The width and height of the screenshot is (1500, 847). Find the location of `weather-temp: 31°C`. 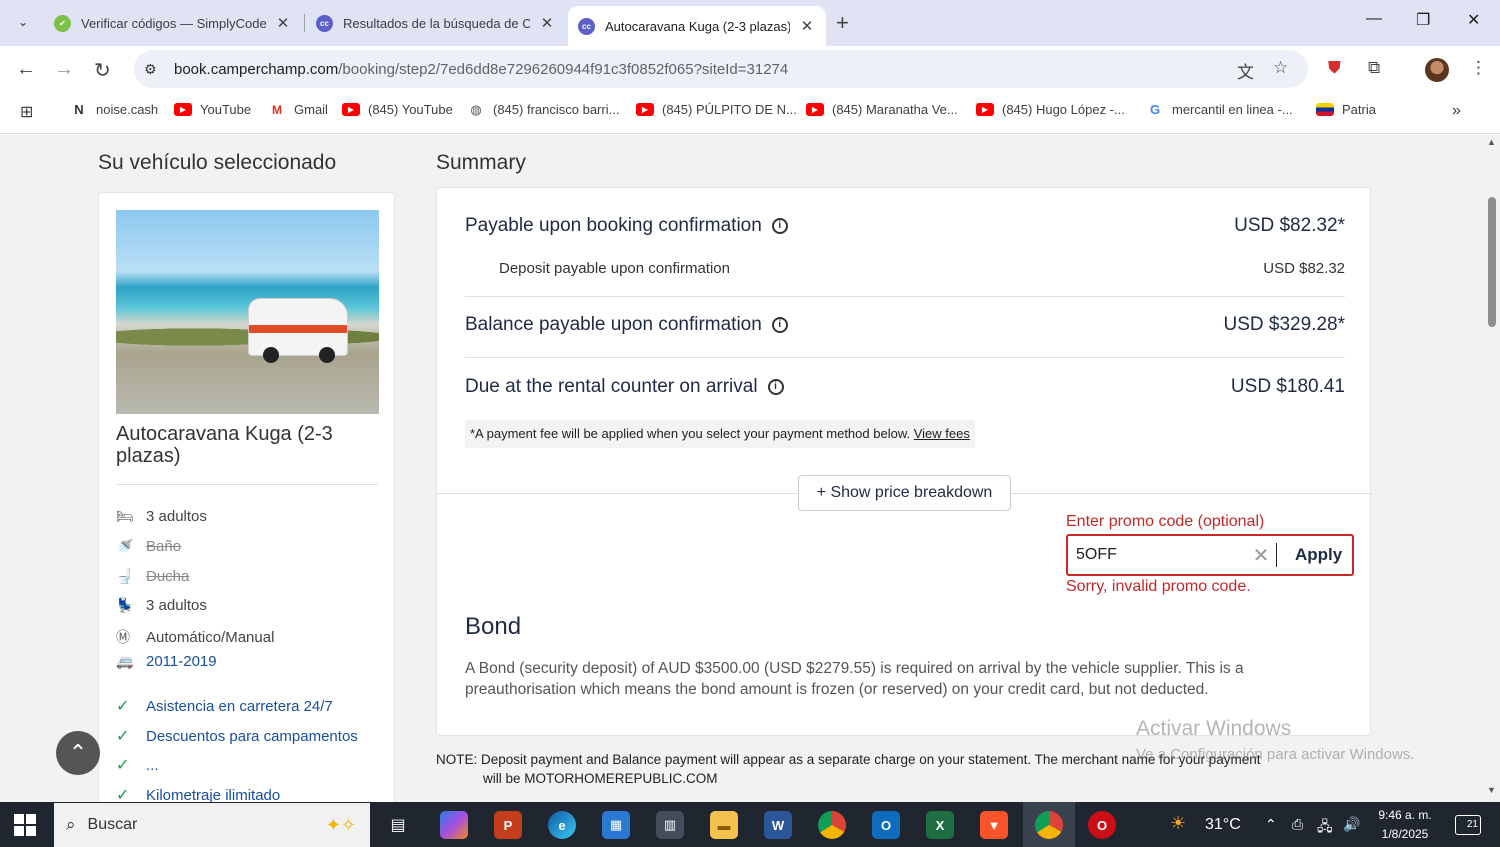

weather-temp: 31°C is located at coordinates (1223, 825).